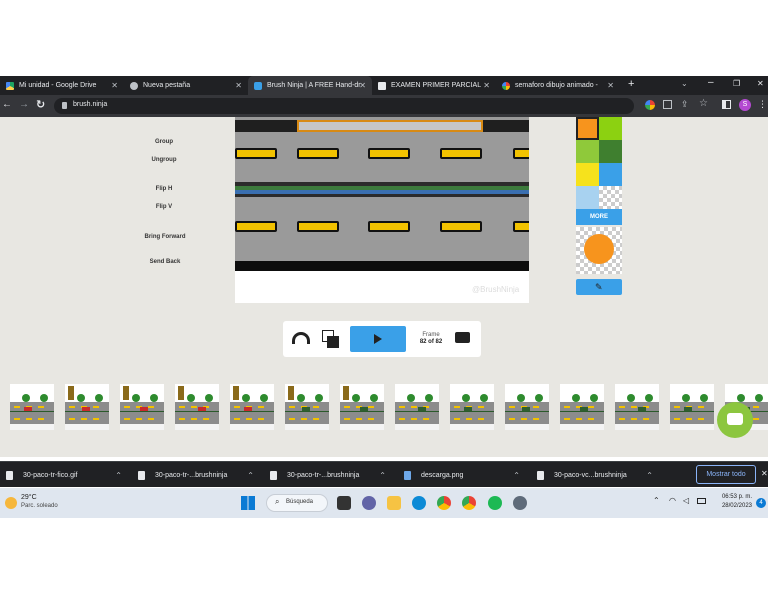 The width and height of the screenshot is (768, 594). Describe the element at coordinates (595, 475) in the screenshot. I see `download-item: 30-paco-vc...brushninja ⌃` at that location.